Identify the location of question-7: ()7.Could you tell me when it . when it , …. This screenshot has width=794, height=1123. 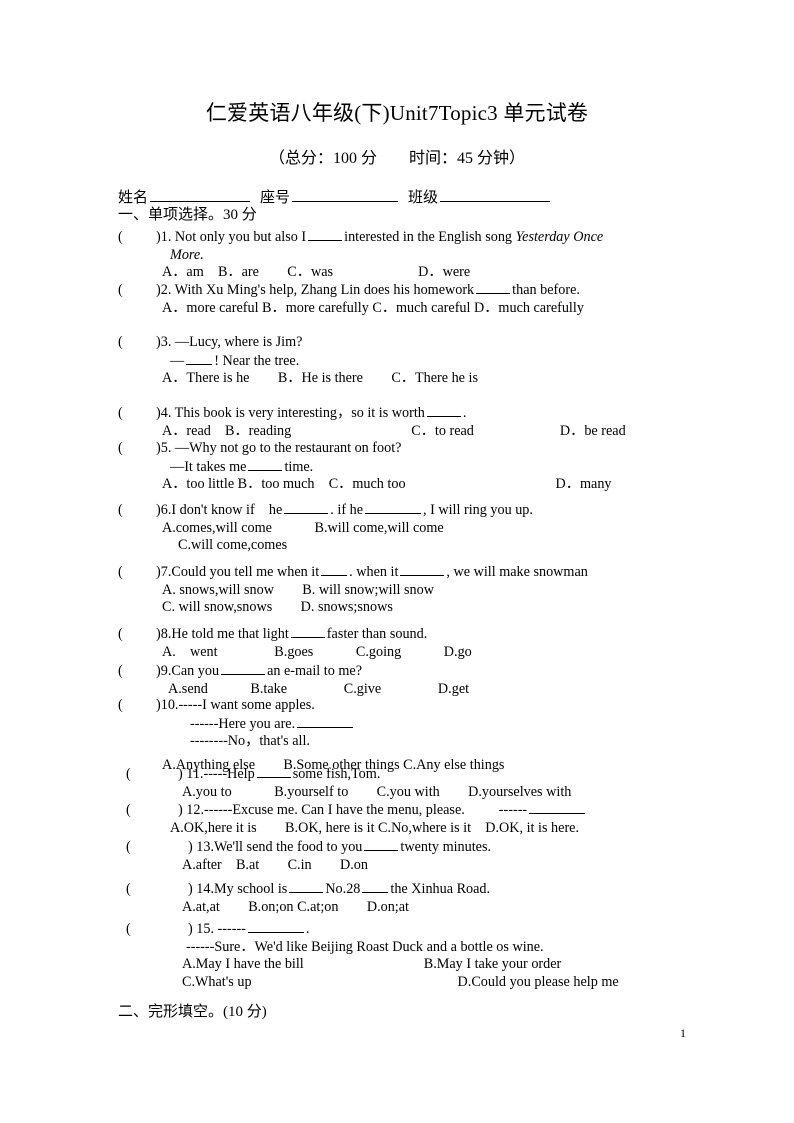
(418, 590).